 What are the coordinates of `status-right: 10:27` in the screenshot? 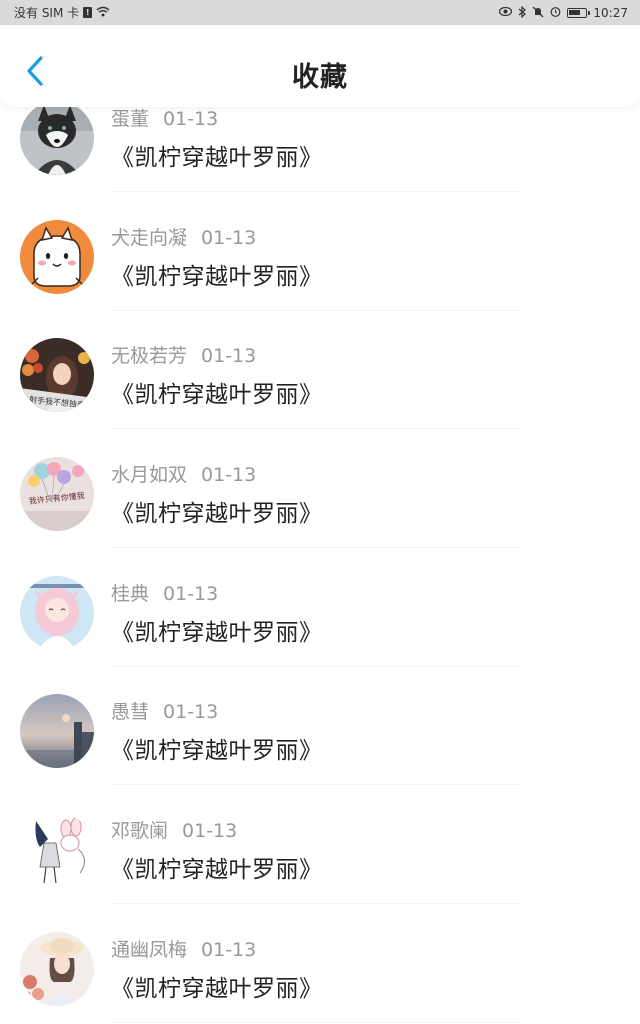 It's located at (563, 12).